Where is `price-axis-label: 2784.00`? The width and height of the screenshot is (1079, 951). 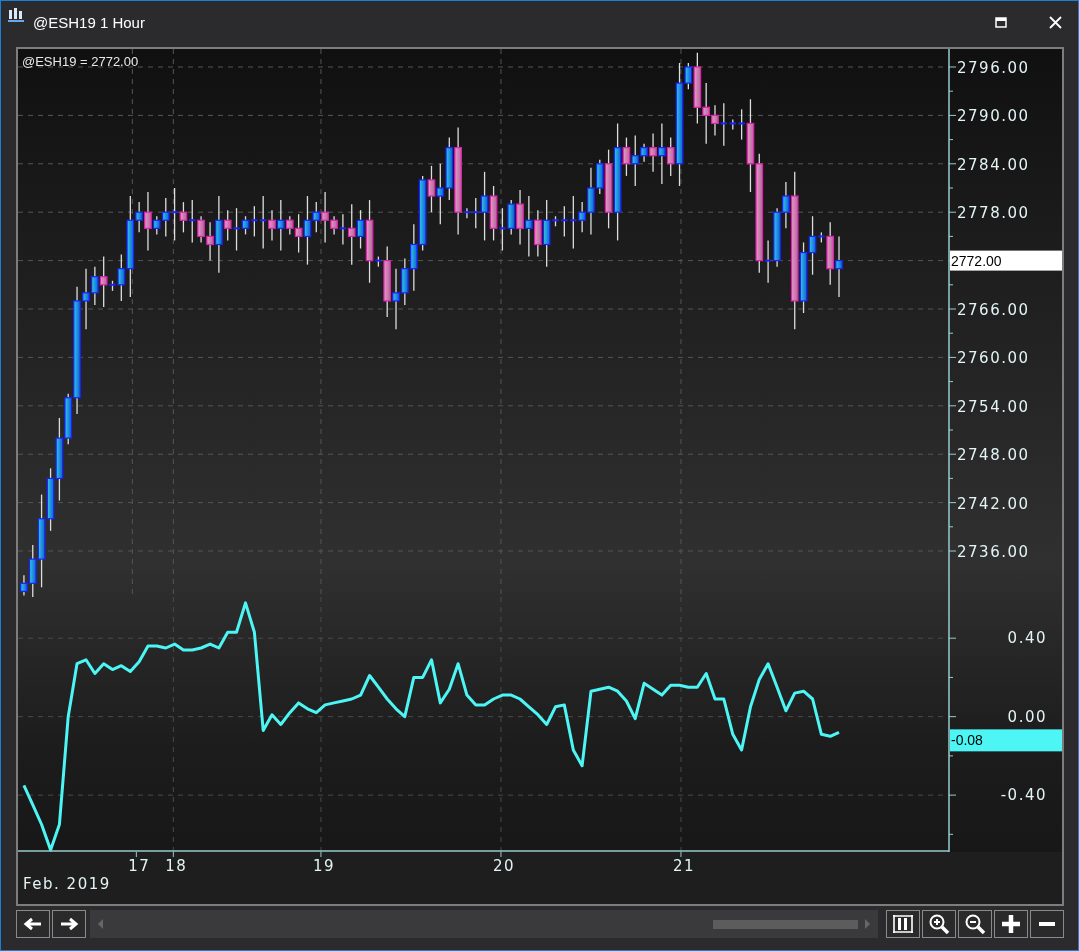
price-axis-label: 2784.00 is located at coordinates (993, 164).